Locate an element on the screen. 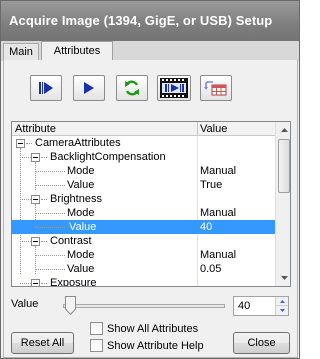  value-label: Value is located at coordinates (25, 304).